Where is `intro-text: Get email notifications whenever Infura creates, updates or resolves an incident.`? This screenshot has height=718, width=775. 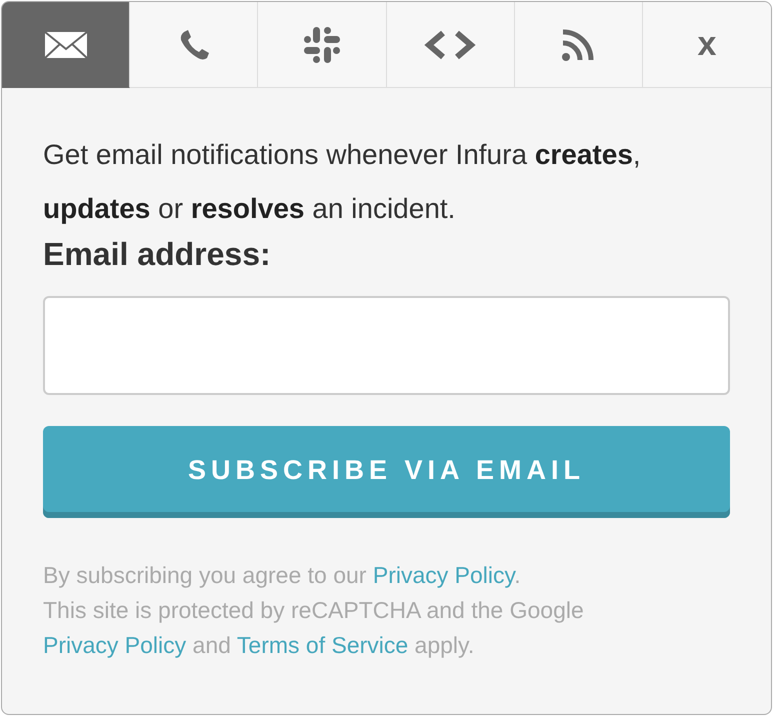
intro-text: Get email notifications whenever Infura creates, updates or resolves an incident. is located at coordinates (342, 182).